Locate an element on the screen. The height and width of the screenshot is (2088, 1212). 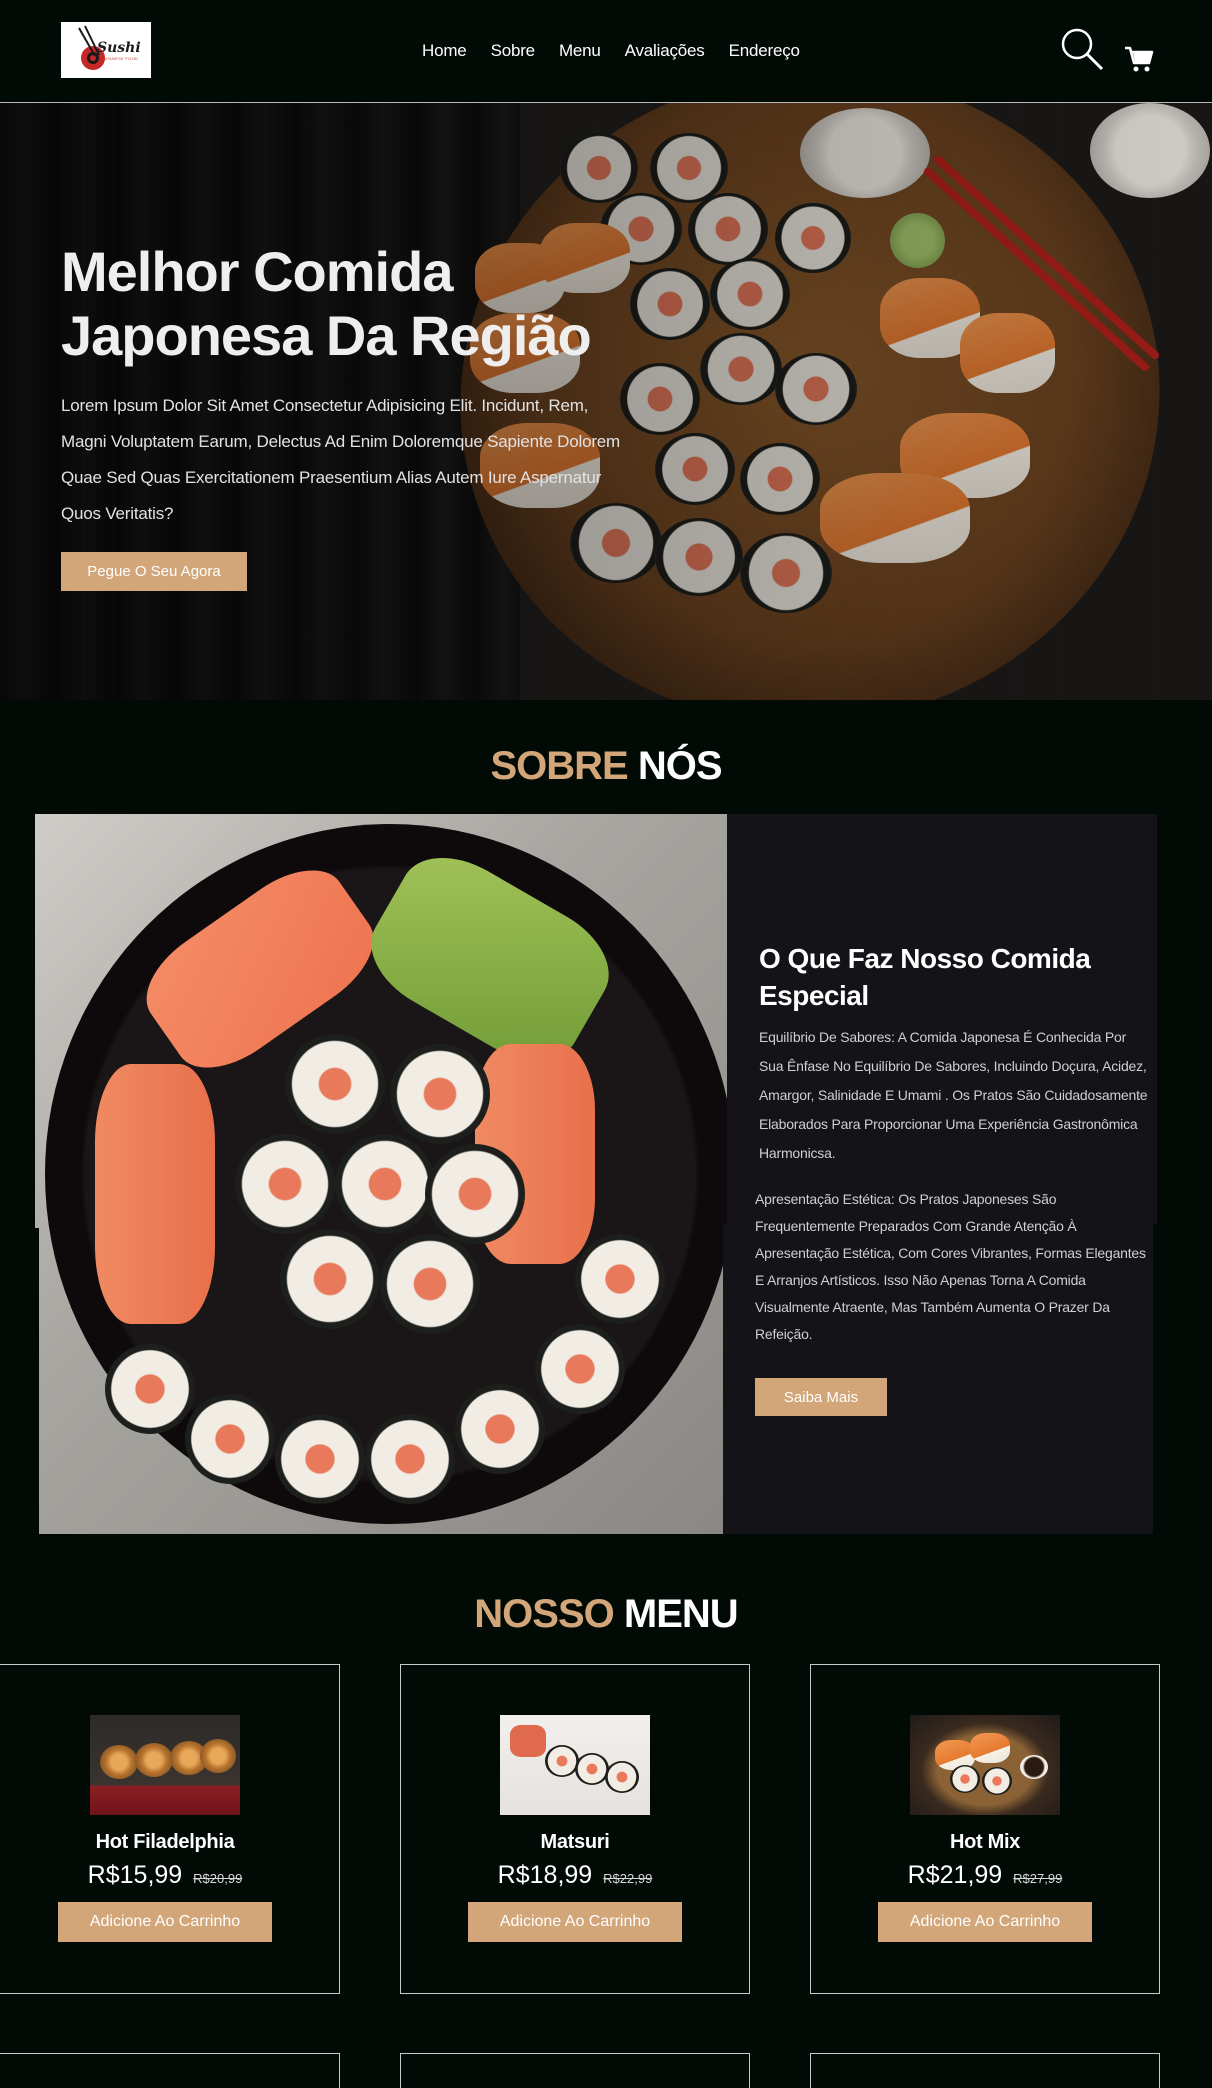
menu-item-old-price: R$22,99 is located at coordinates (628, 1878).